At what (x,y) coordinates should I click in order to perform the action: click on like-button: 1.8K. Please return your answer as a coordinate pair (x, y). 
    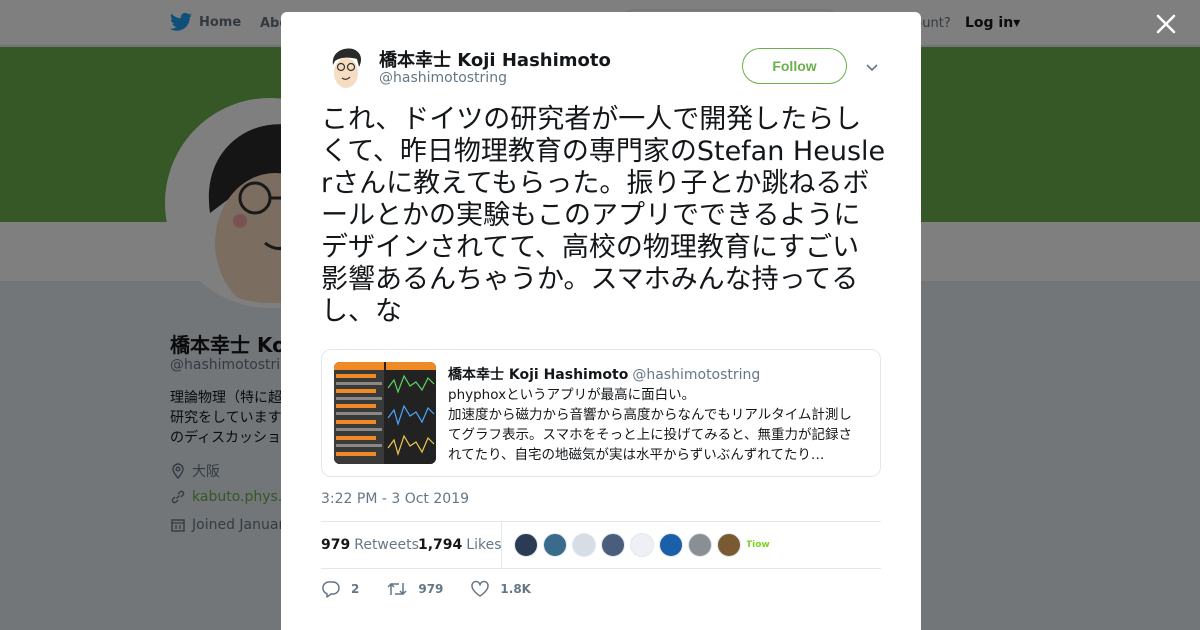
    Looking at the image, I should click on (500, 589).